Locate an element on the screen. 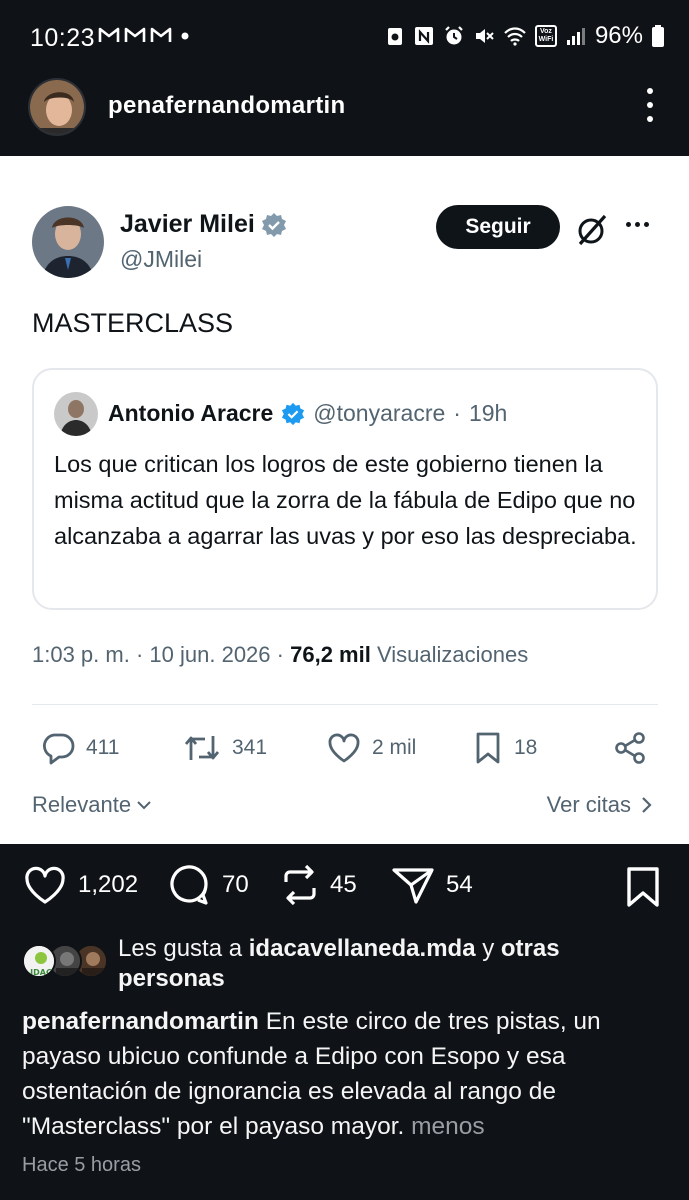  tweet-bookmark: 18 is located at coordinates (504, 748).